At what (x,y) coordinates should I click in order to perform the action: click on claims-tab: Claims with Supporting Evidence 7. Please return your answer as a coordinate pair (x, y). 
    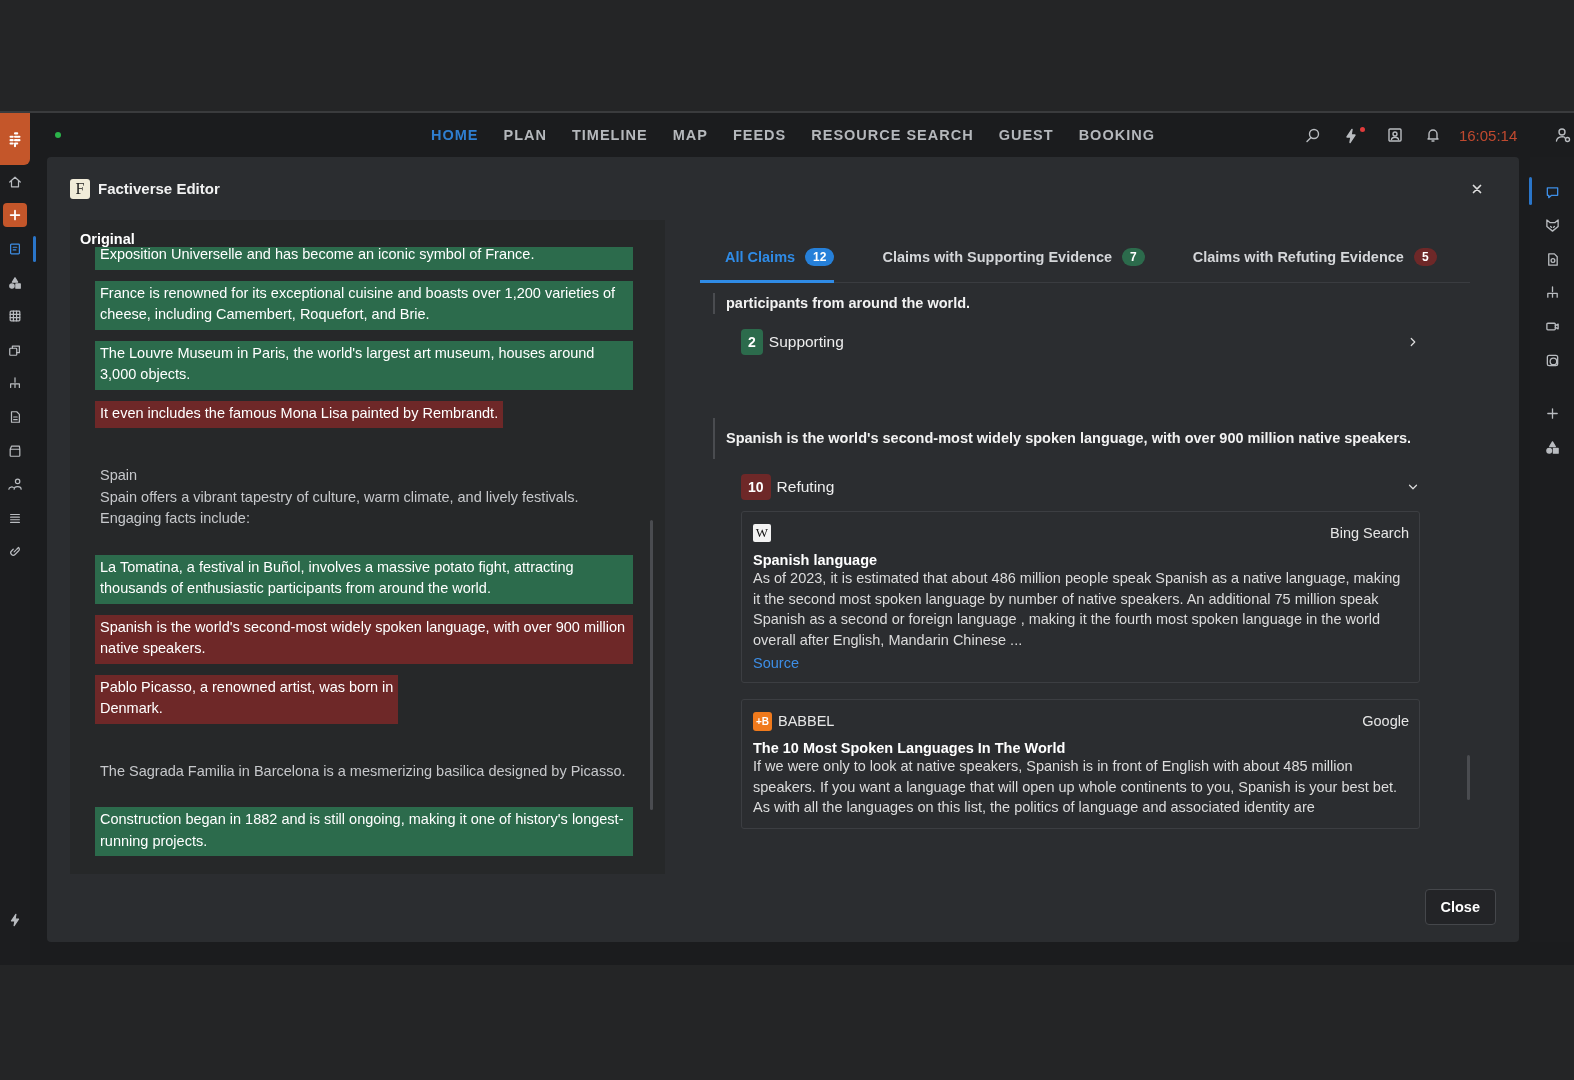
    Looking at the image, I should click on (1013, 266).